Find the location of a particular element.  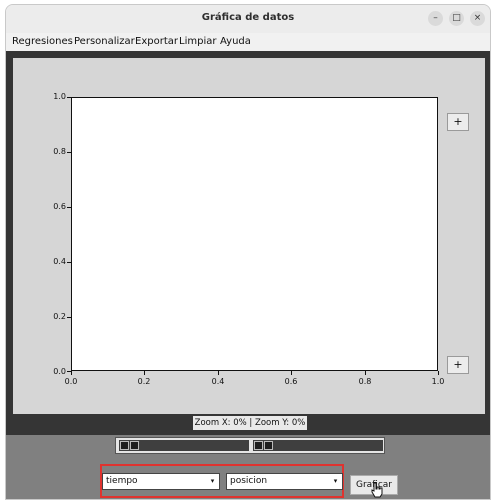

minimize-icon: – is located at coordinates (435, 18).